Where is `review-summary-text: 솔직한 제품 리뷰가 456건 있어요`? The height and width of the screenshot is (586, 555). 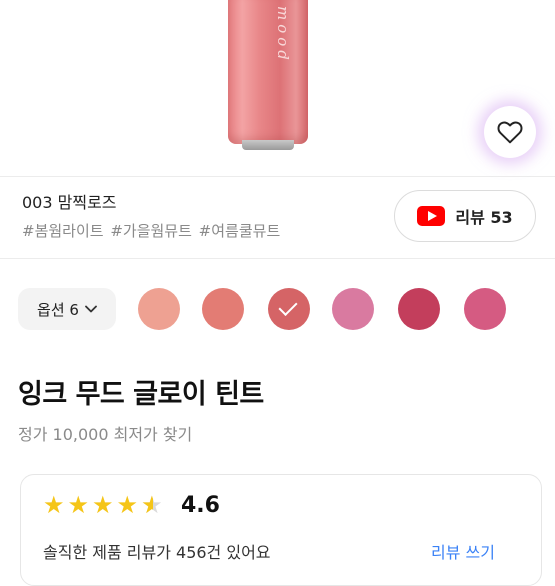
review-summary-text: 솔직한 제품 리뷰가 456건 있어요 is located at coordinates (157, 552).